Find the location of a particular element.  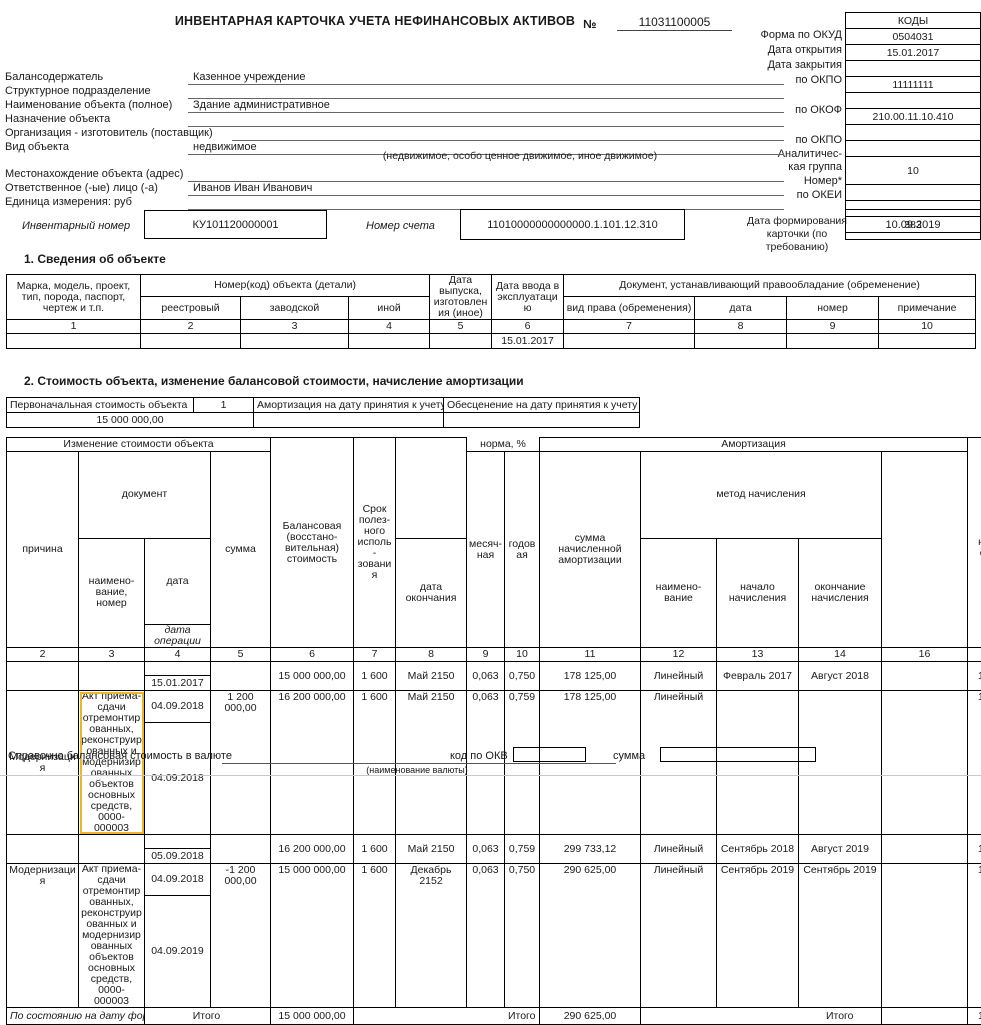

s2-r1-reason: Модернизация is located at coordinates (43, 763).